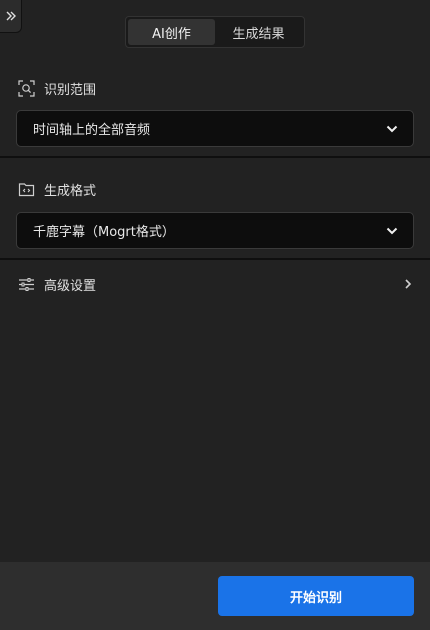 The height and width of the screenshot is (630, 430). I want to click on output-format-select: 千鹿字幕（Mogrt格式）, so click(215, 230).